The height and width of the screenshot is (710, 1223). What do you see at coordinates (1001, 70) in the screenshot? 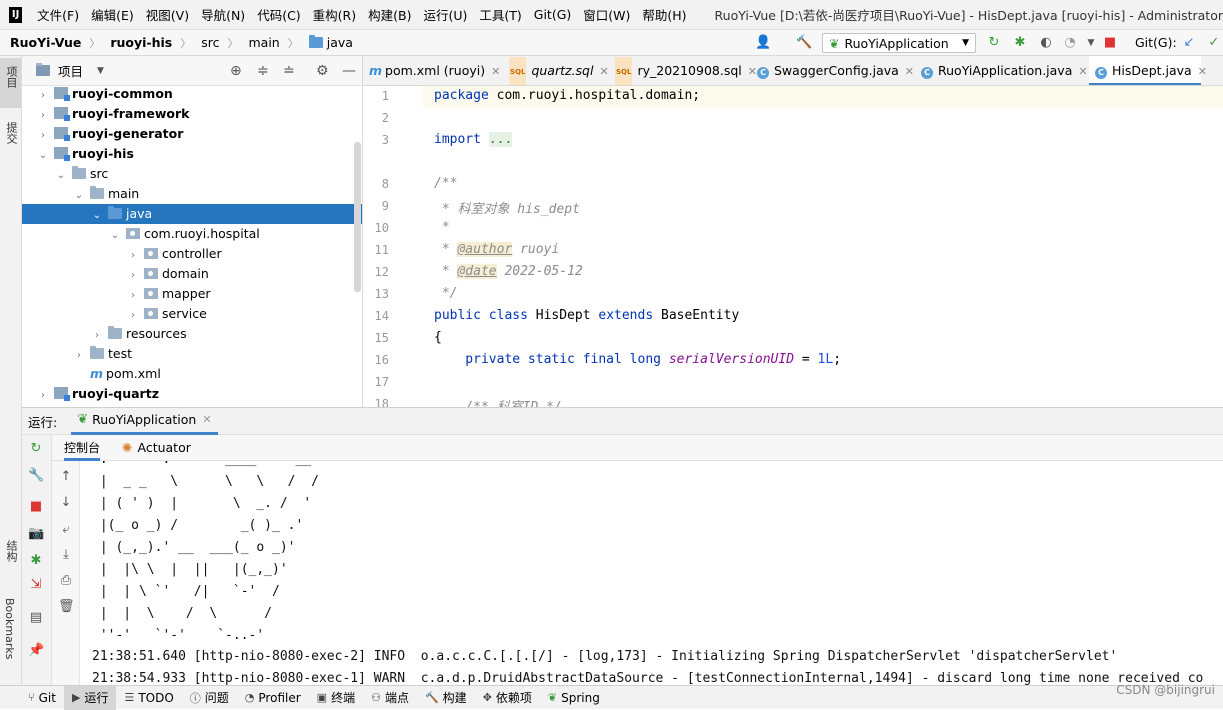
I see `editor-tab: C RuoYiApplication.java ✕` at bounding box center [1001, 70].